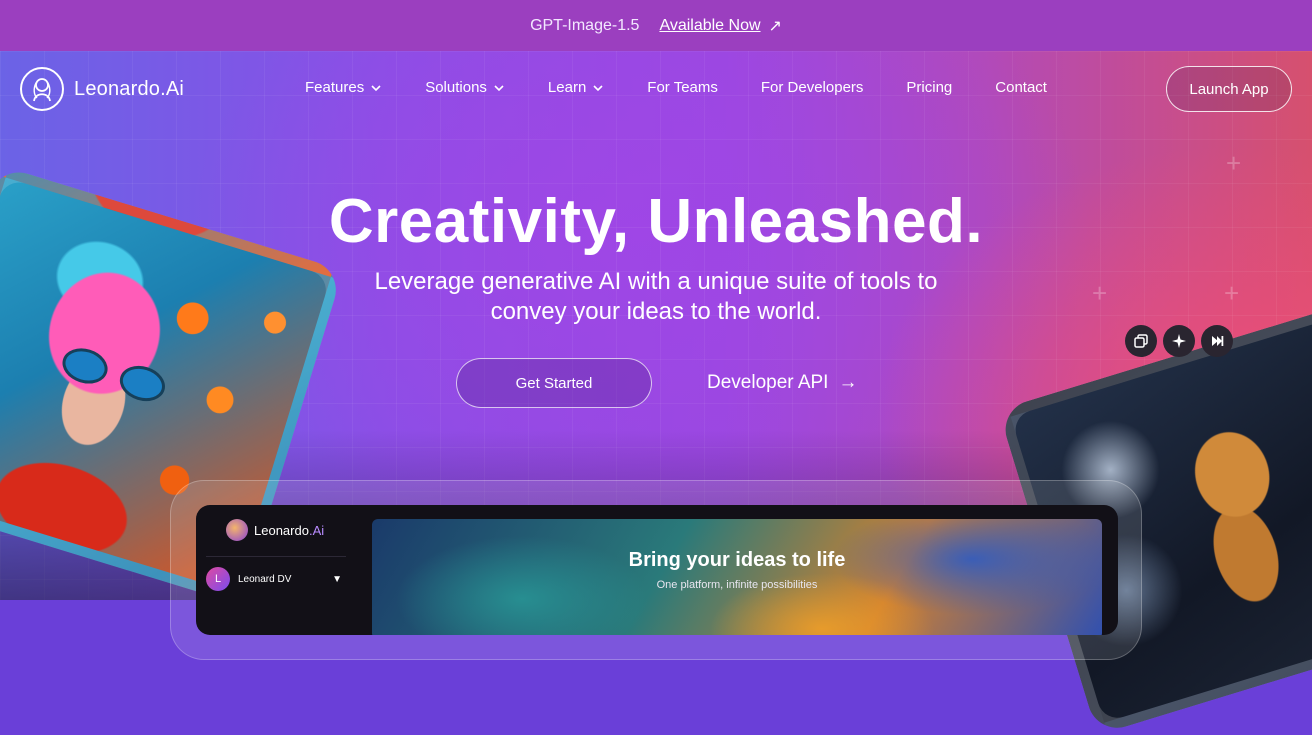 The image size is (1312, 735). I want to click on nav-item-for-developers: For Developers, so click(812, 87).